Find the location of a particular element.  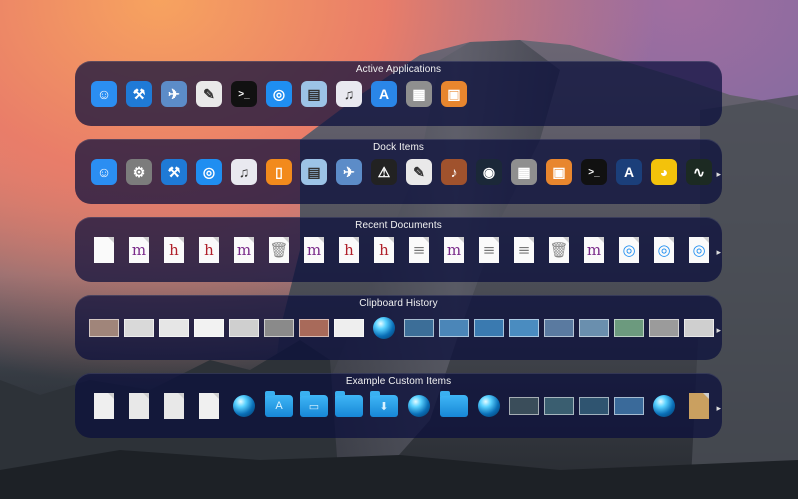

screenshot-document-icon-graphic is located at coordinates (139, 406).